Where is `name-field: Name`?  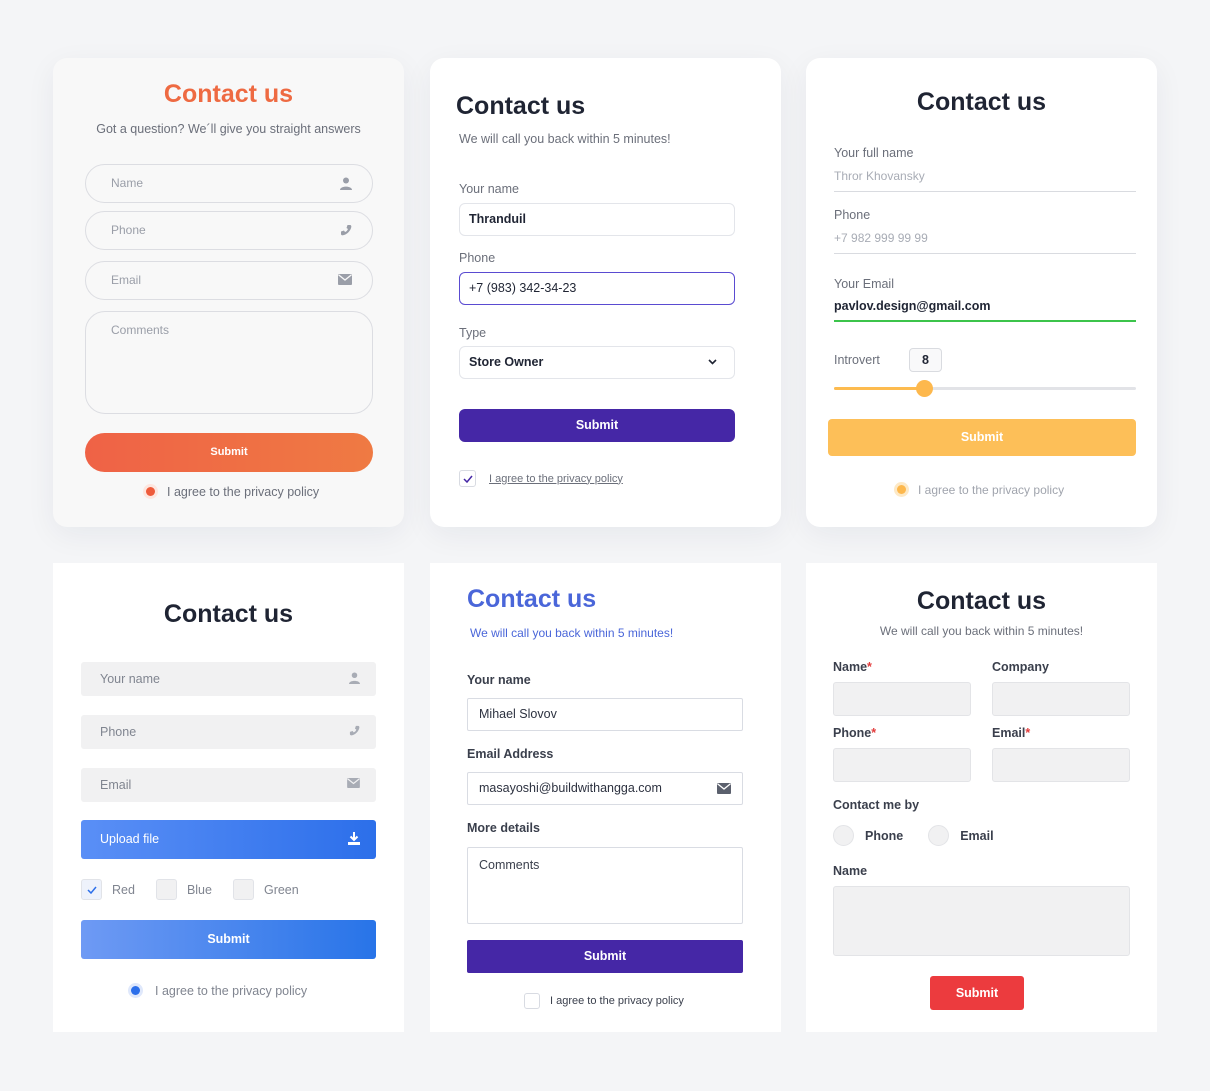
name-field: Name is located at coordinates (229, 183).